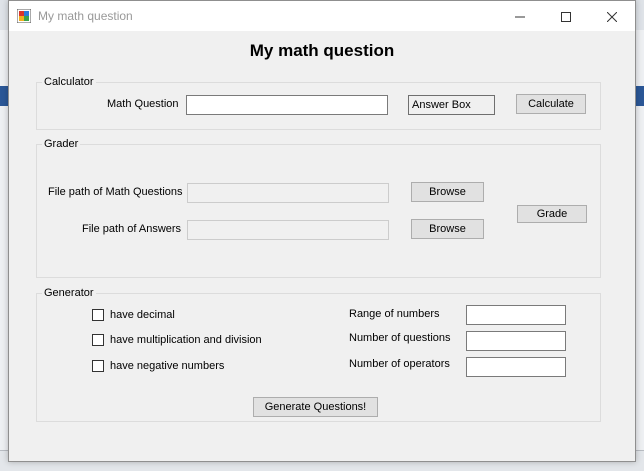 The height and width of the screenshot is (471, 644). Describe the element at coordinates (447, 192) in the screenshot. I see `browse-questions-button: Browse` at that location.